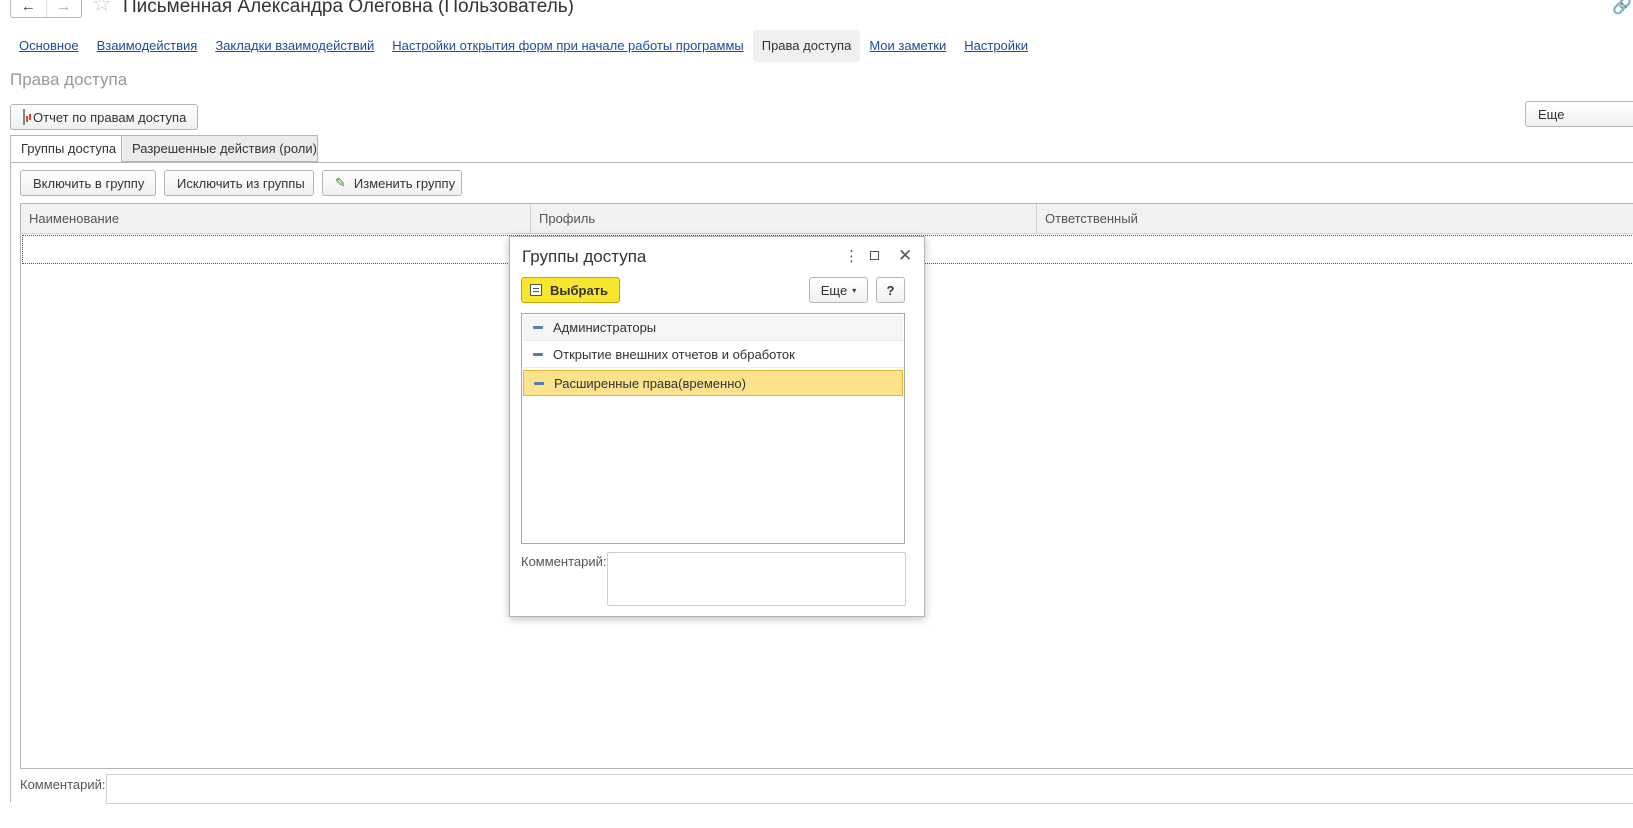  What do you see at coordinates (536, 290) in the screenshot?
I see `choose-icon` at bounding box center [536, 290].